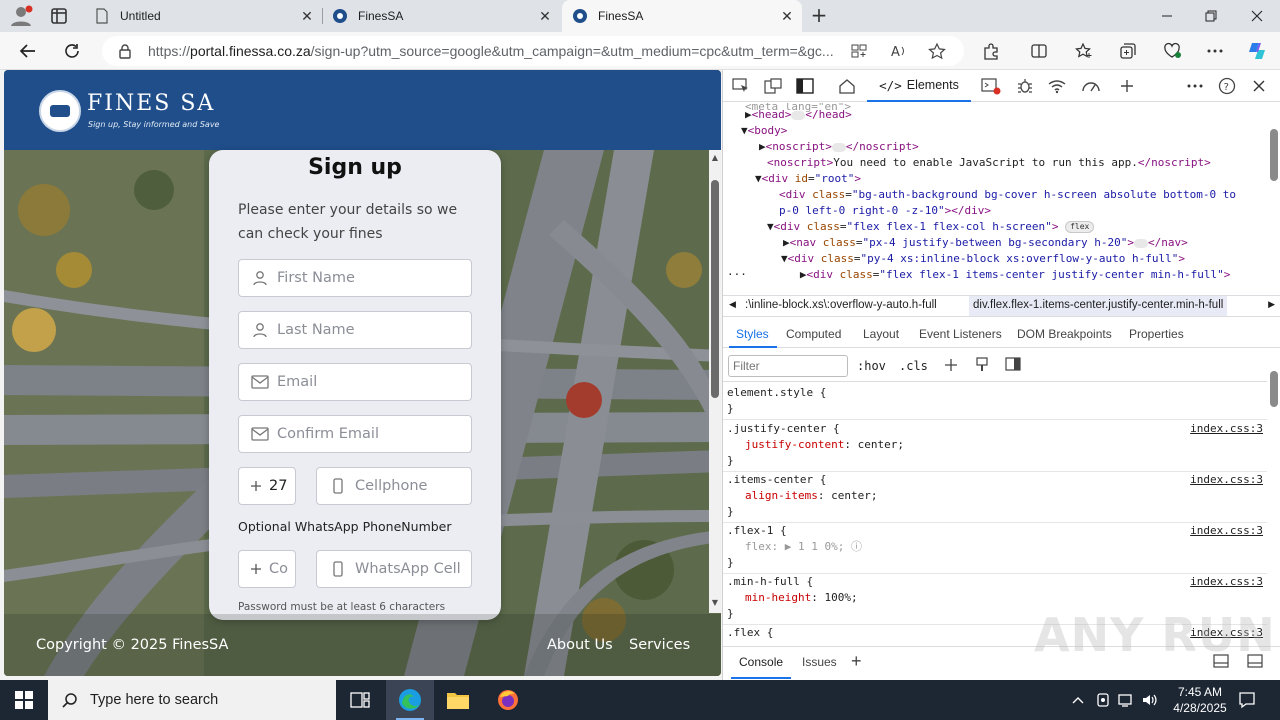 The width and height of the screenshot is (1280, 720). I want to click on finessa-logo: FINES SA Sign up, Stay informed and Save, so click(139, 112).